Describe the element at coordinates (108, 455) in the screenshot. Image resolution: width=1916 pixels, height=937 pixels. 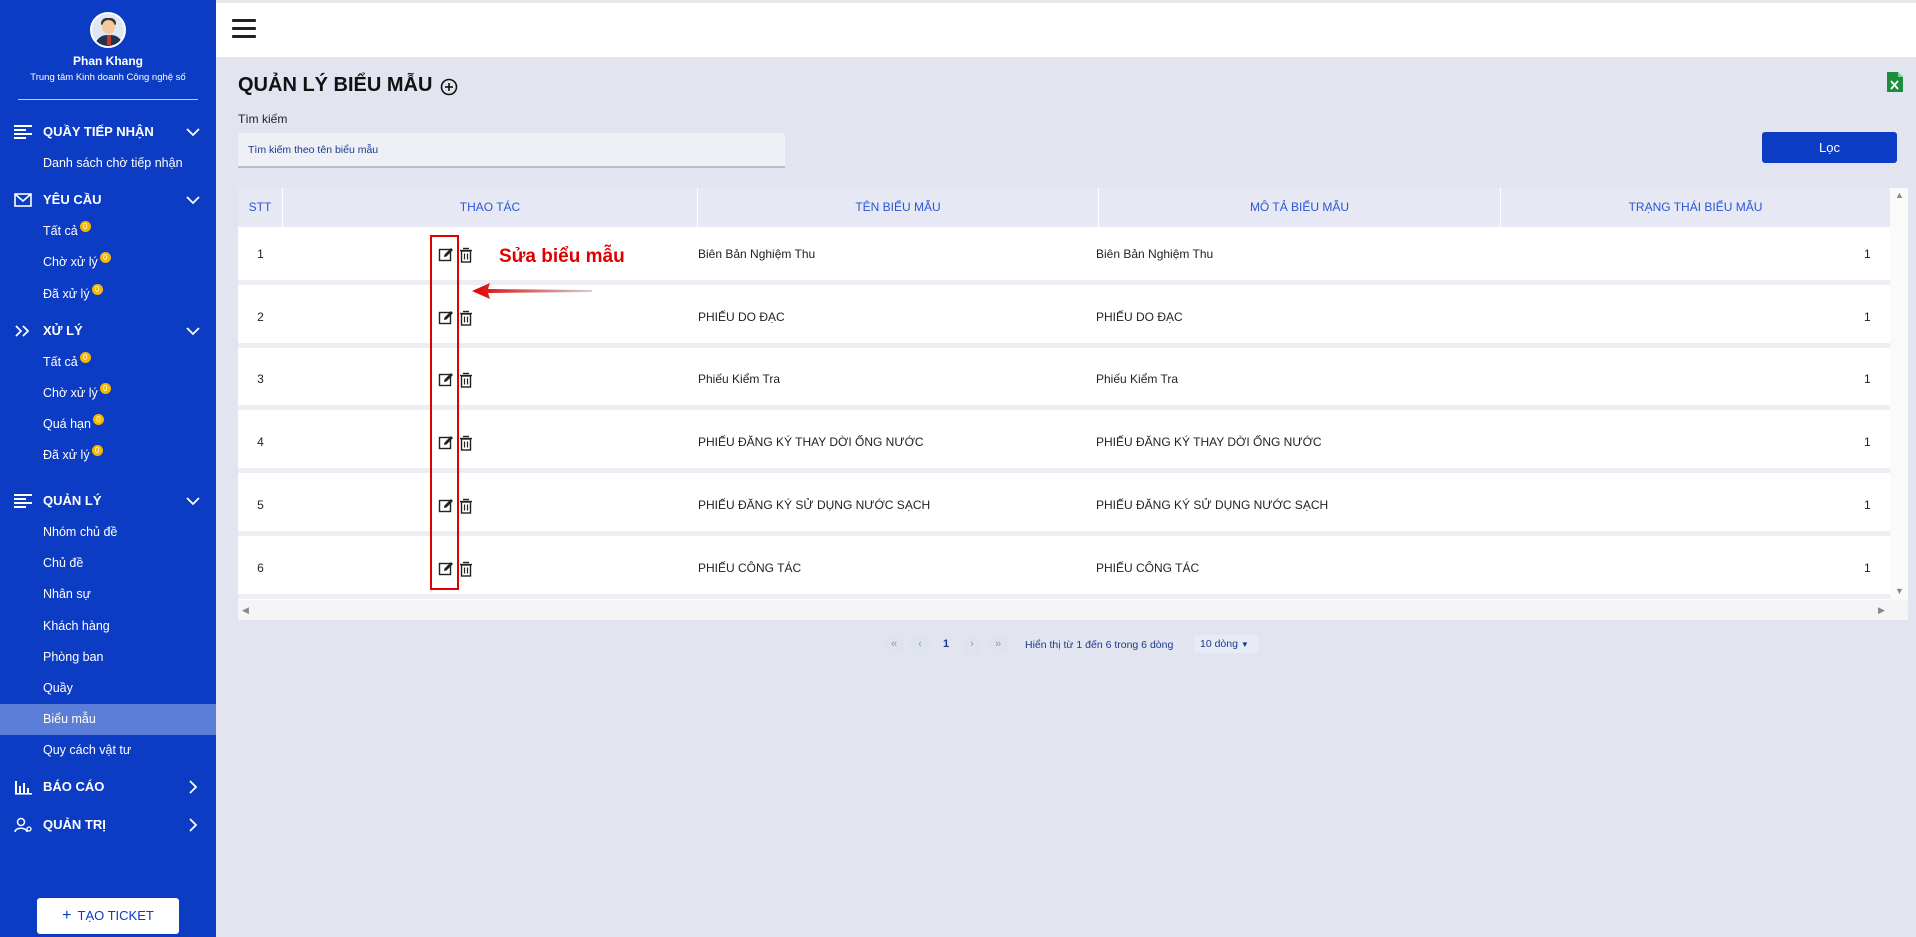
I see `sidebar-item-xu-ly-da-xu-ly: Đã xử lý 0` at that location.